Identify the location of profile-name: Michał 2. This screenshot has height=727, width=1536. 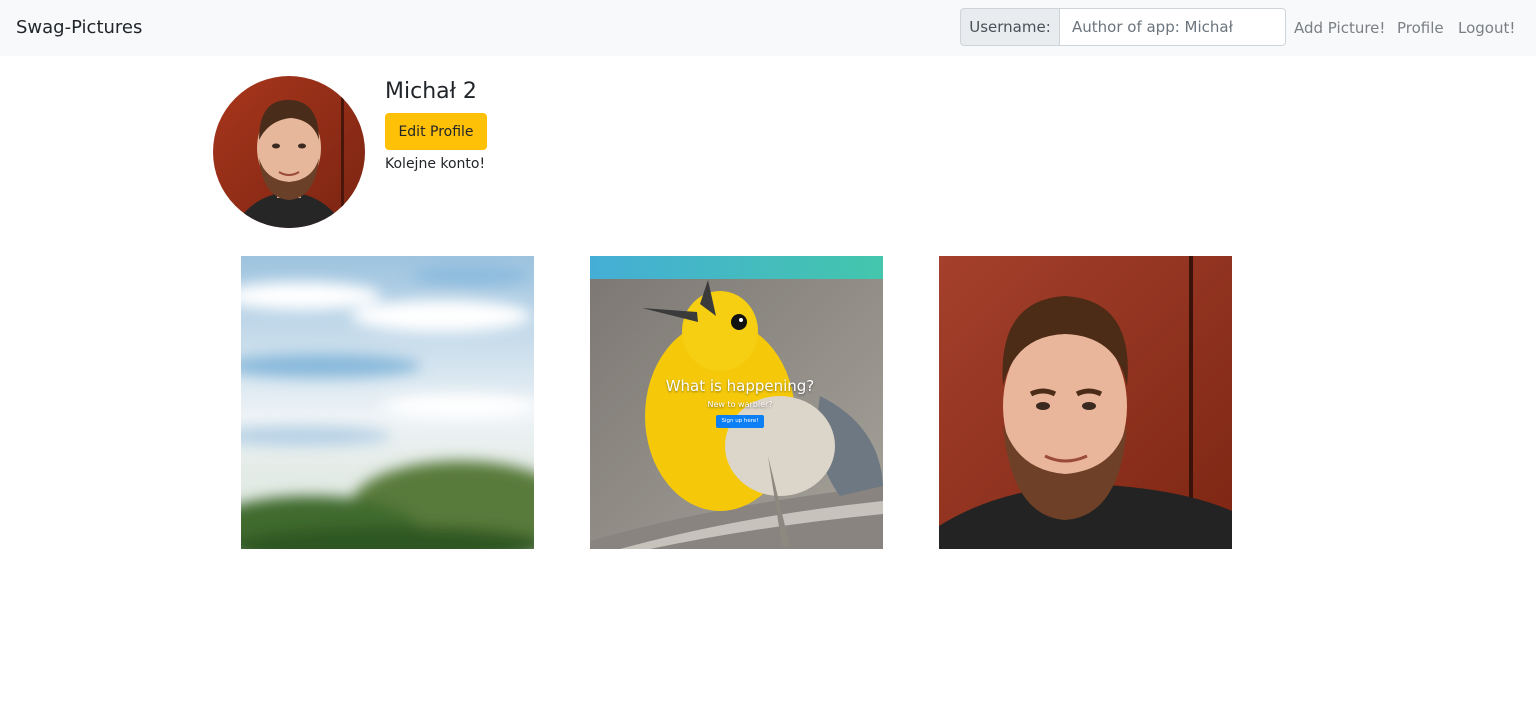
(431, 91).